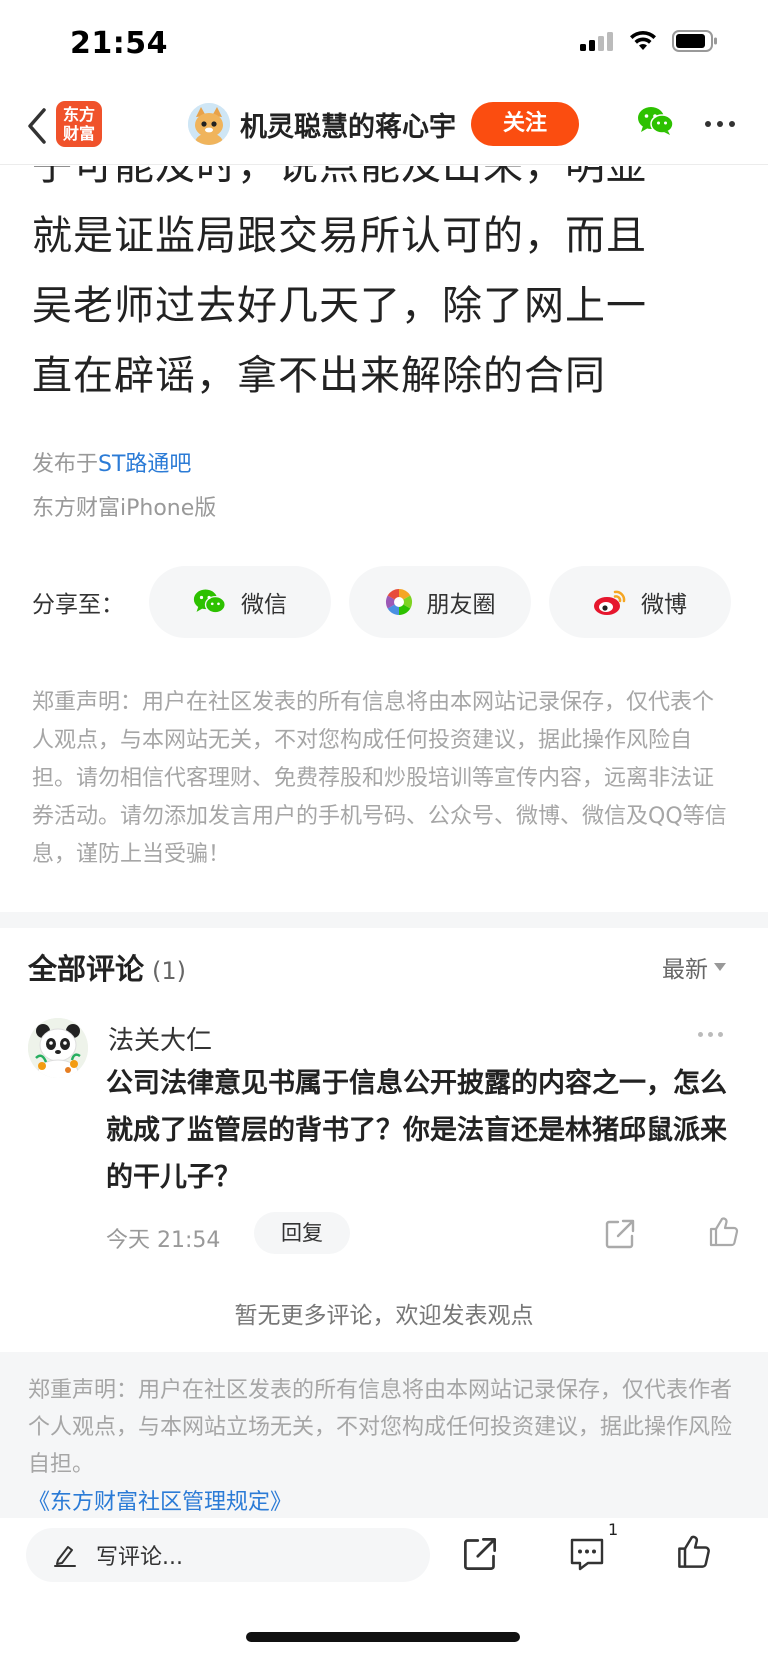  I want to click on article-line: 直在辟谣，拿不出来解除的合同, so click(319, 376).